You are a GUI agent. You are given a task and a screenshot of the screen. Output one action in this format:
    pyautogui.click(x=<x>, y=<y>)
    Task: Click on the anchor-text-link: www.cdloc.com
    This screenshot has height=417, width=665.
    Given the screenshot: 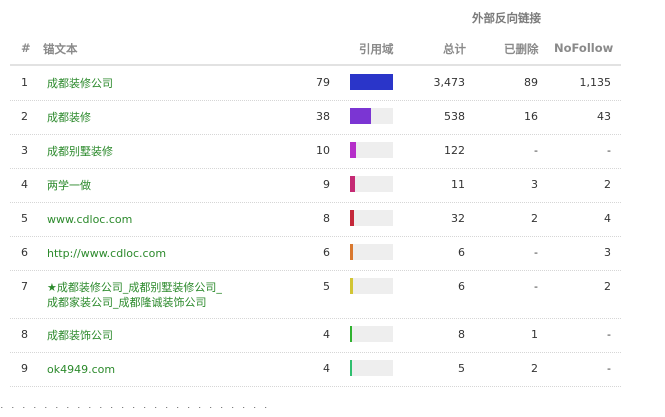 What is the action you would take?
    pyautogui.click(x=89, y=219)
    